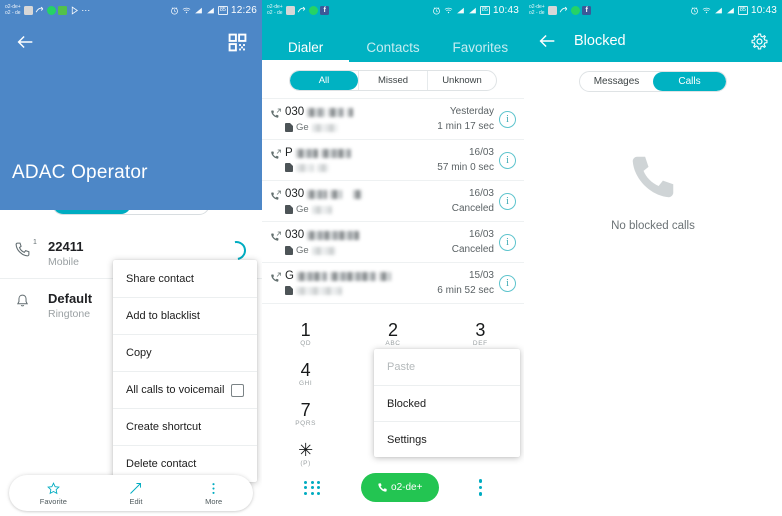 The height and width of the screenshot is (516, 782). What do you see at coordinates (185, 426) in the screenshot?
I see `menu-item-create-shortcut: Create shortcut` at bounding box center [185, 426].